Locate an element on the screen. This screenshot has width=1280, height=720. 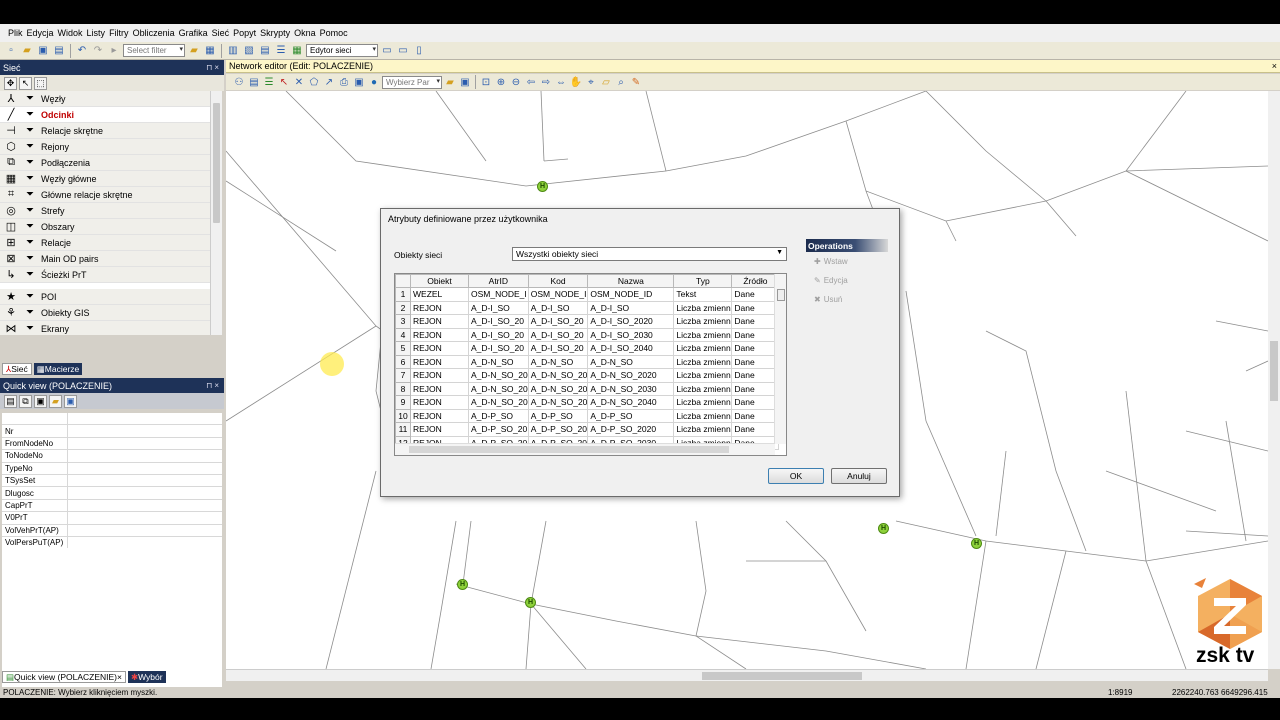
save-all-icon: ▤ is located at coordinates (59, 51).